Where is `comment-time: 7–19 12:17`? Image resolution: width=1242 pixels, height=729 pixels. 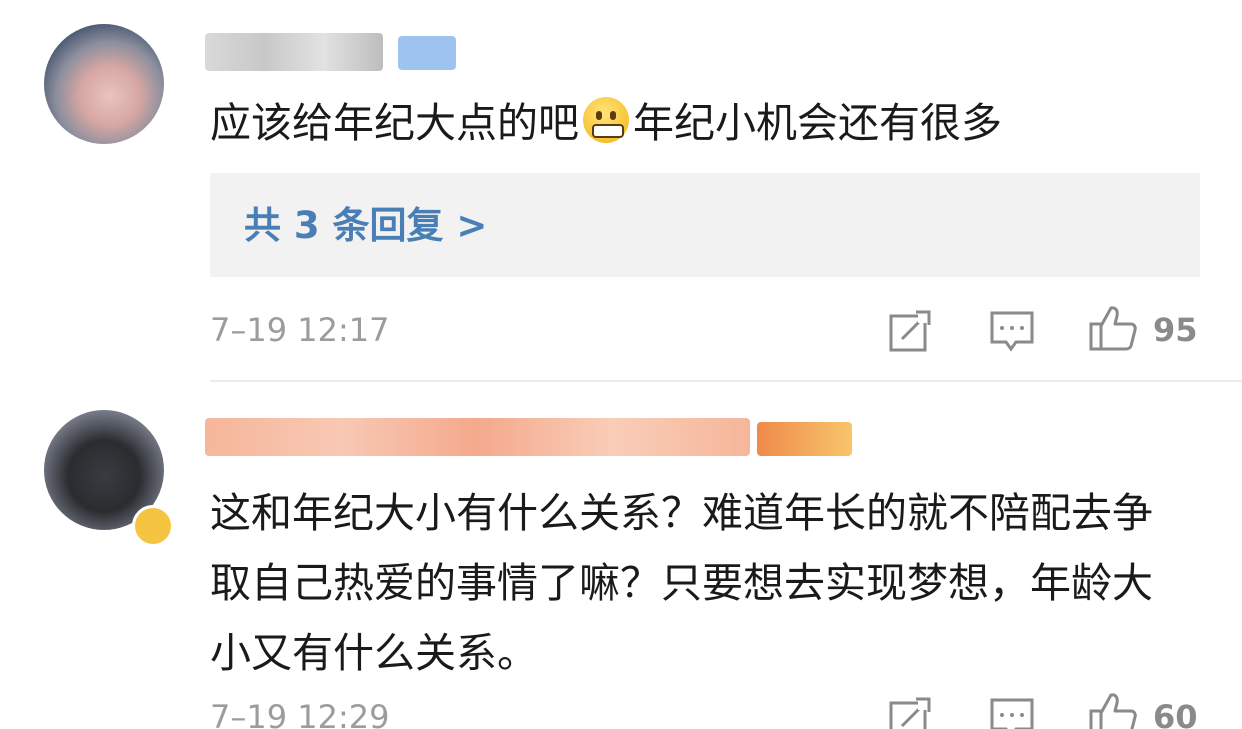 comment-time: 7–19 12:17 is located at coordinates (300, 330).